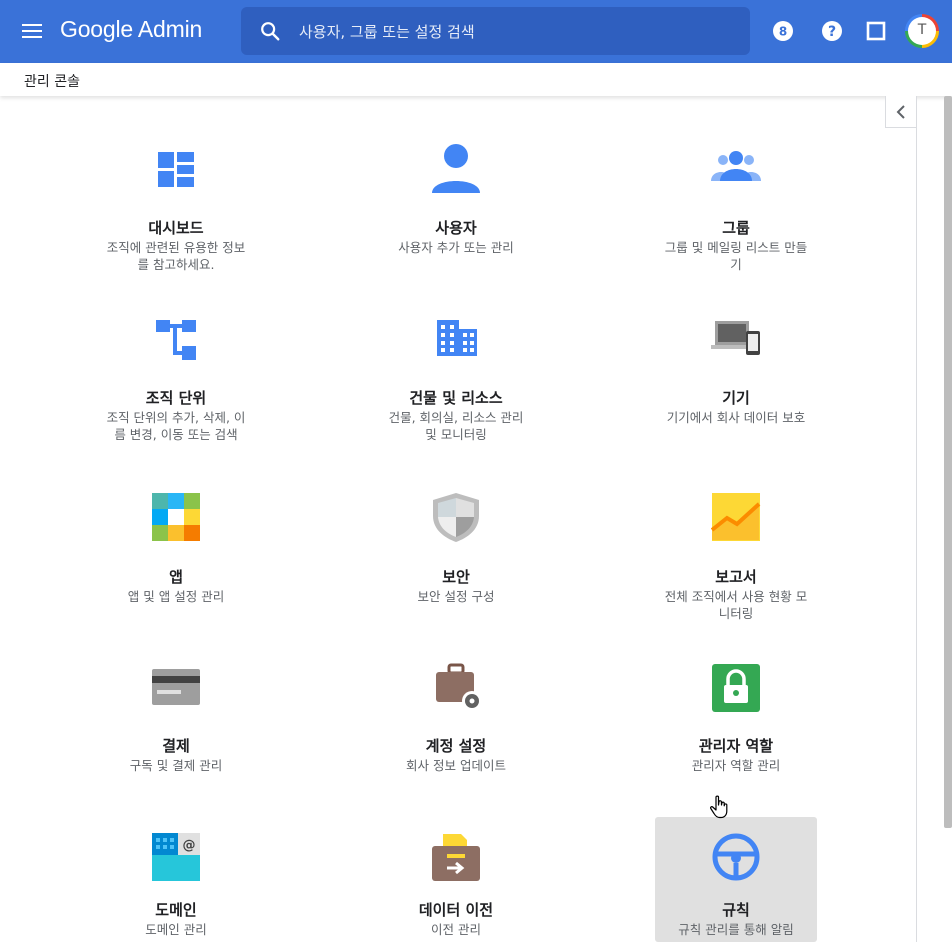 The image size is (952, 942). I want to click on card-title: 도메인, so click(176, 910).